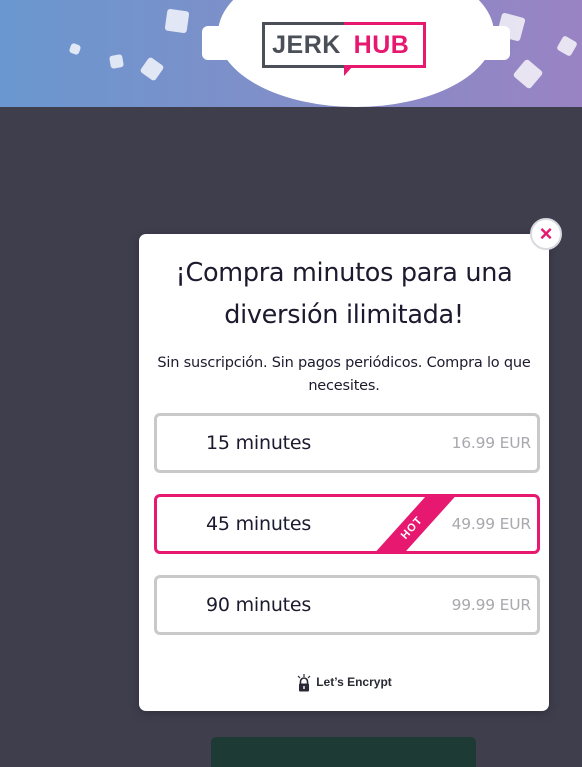 The height and width of the screenshot is (767, 582). I want to click on plan-label: 90 minutes, so click(259, 605).